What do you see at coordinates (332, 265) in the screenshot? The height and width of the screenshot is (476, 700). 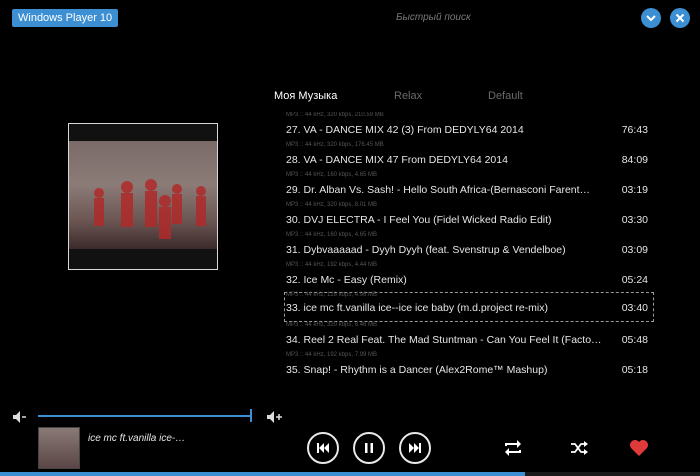 I see `track-meta: MP3 :: 44 kHz, 192 kbps, 4.44 MB` at bounding box center [332, 265].